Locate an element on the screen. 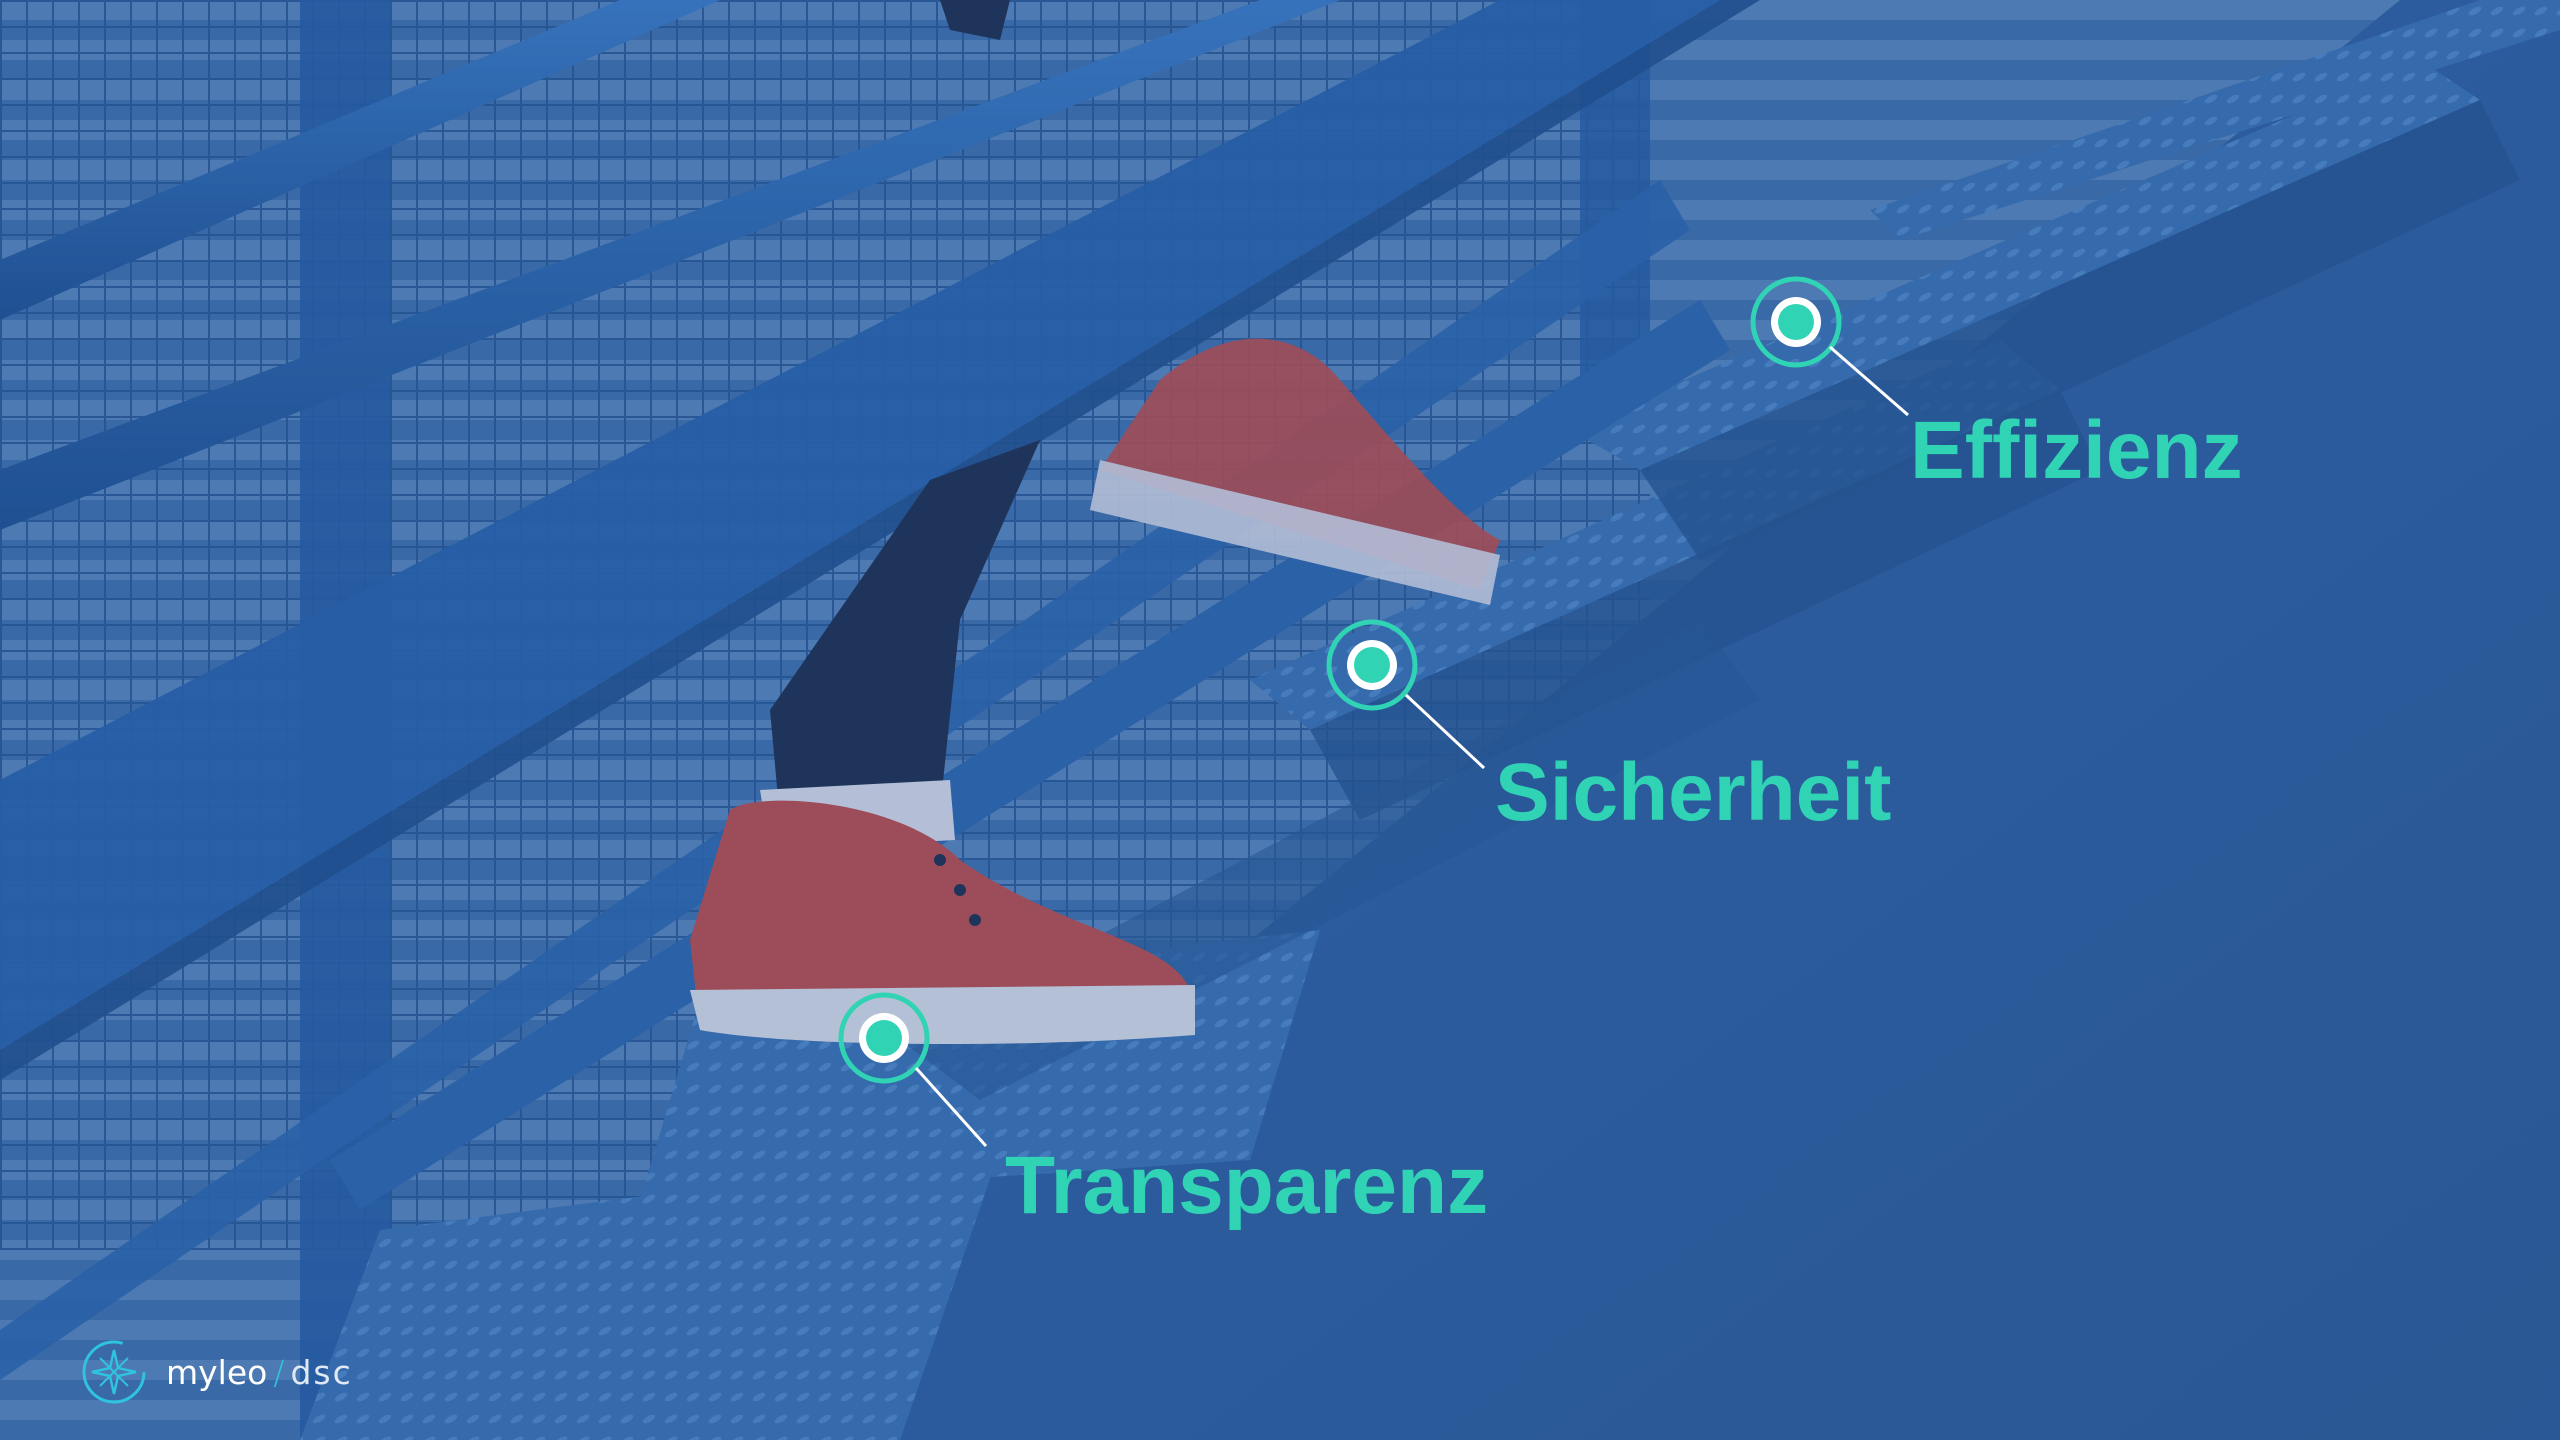 This screenshot has width=2560, height=1440. compass-star-icon is located at coordinates (114, 1372).